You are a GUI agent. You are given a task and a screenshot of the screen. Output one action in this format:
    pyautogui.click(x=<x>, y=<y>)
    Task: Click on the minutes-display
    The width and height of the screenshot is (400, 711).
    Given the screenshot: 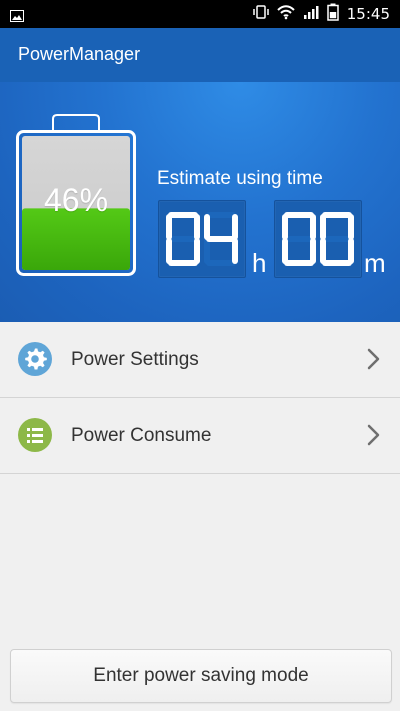 What is the action you would take?
    pyautogui.click(x=318, y=239)
    